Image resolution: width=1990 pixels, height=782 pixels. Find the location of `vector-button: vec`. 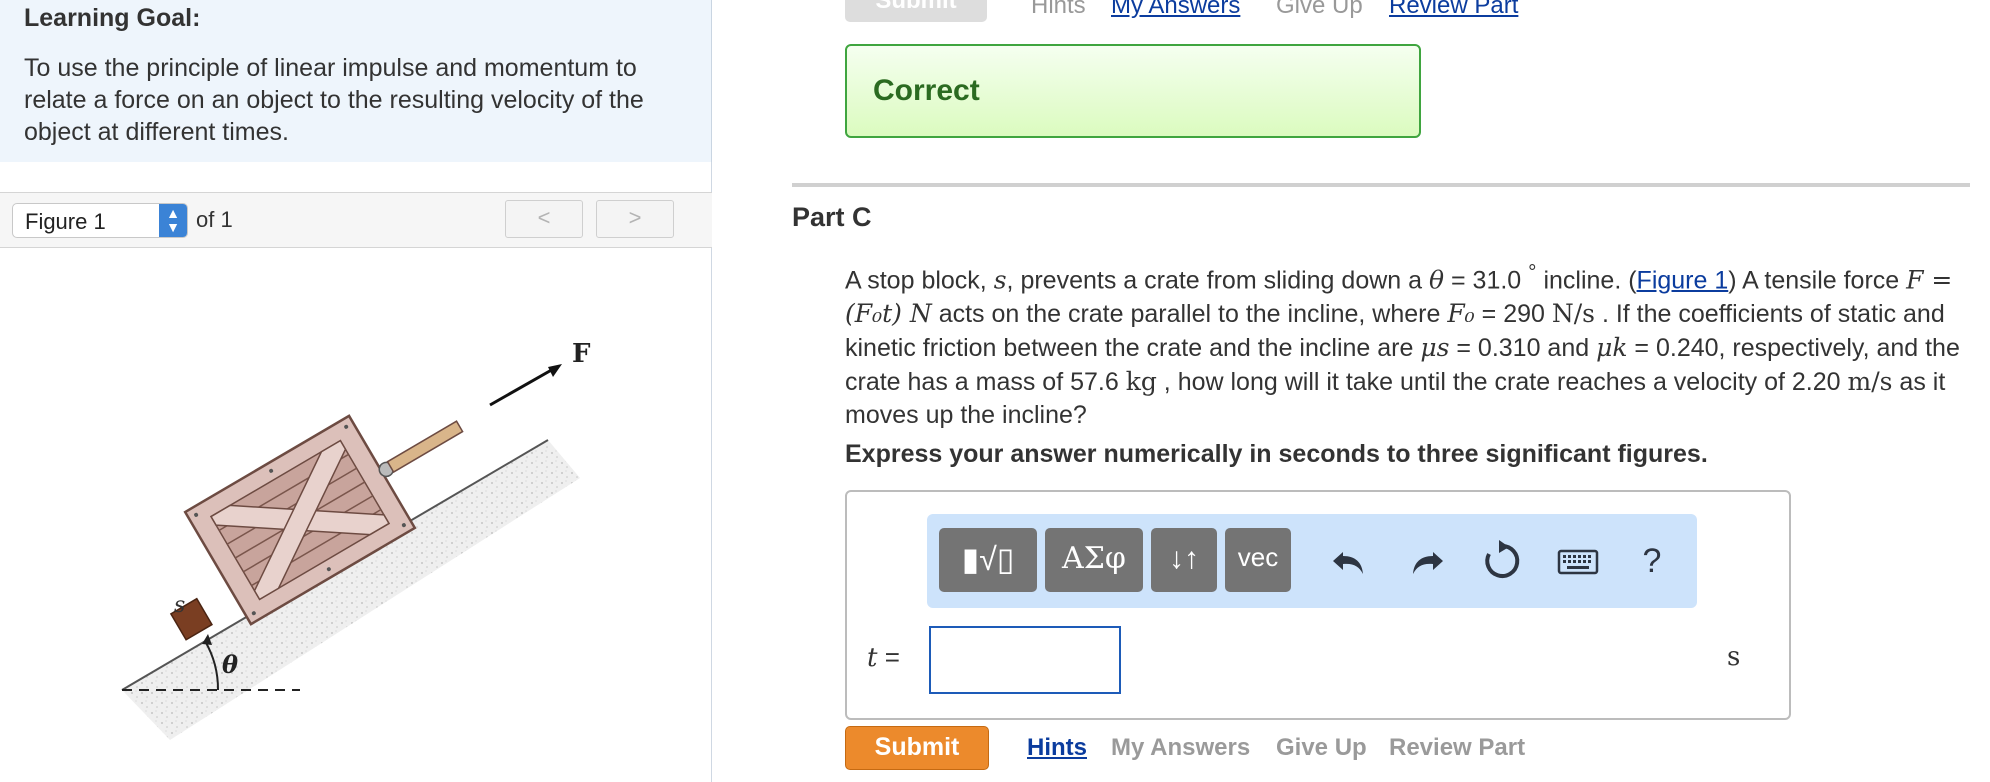

vector-button: vec is located at coordinates (1258, 560).